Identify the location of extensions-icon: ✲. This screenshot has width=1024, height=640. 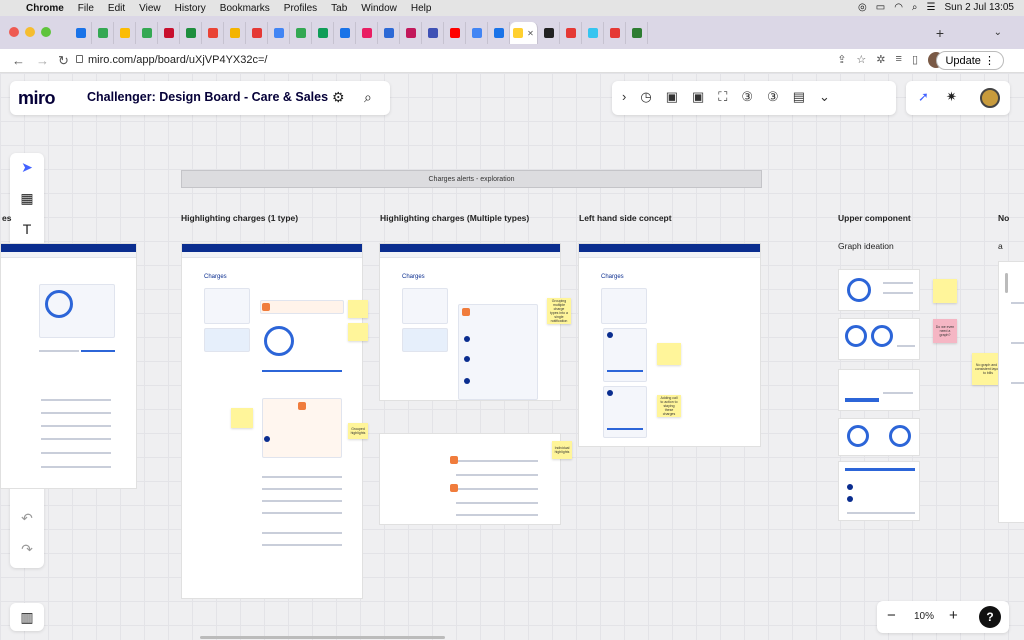
(880, 59).